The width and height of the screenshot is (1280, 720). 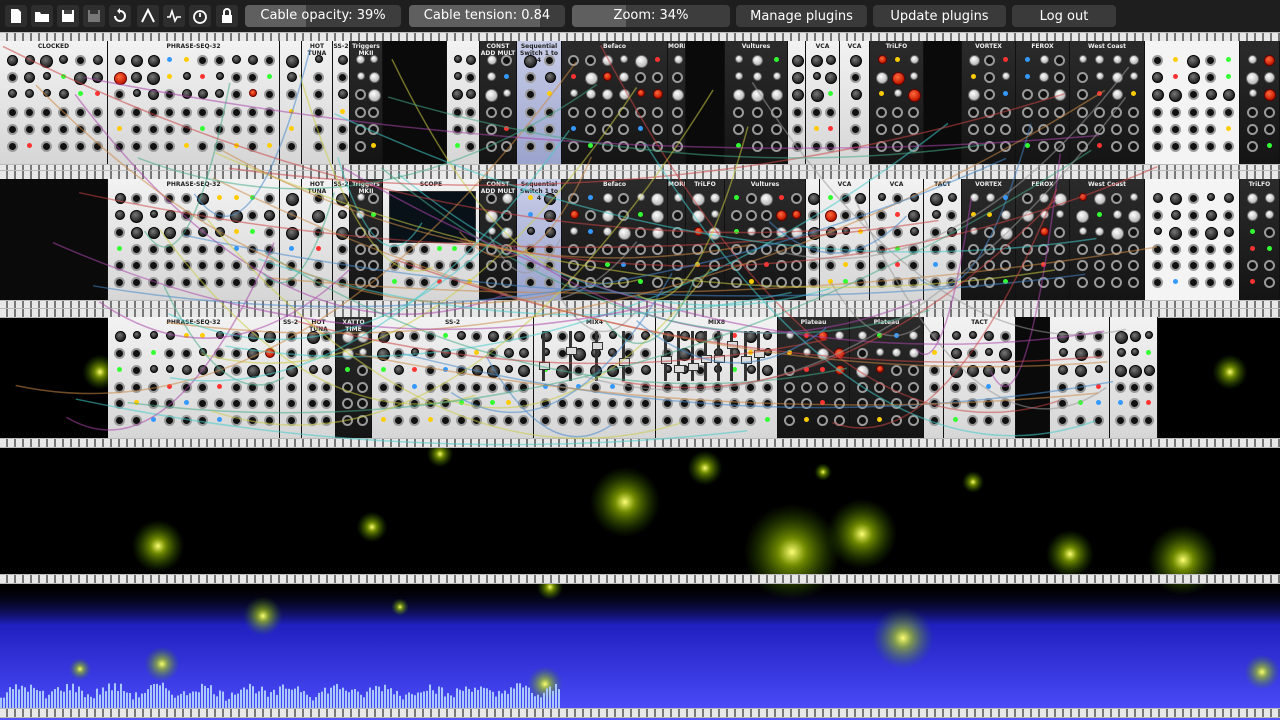 I want to click on module-triggers-mkii: Triggers MKII, so click(x=366, y=102).